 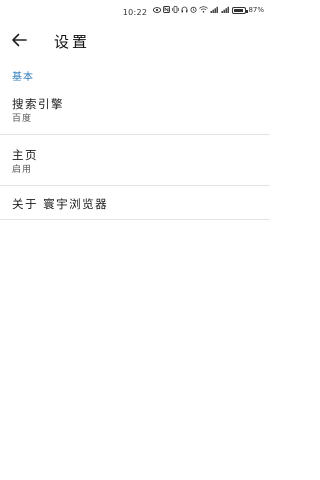 I want to click on headset-icon, so click(x=184, y=10).